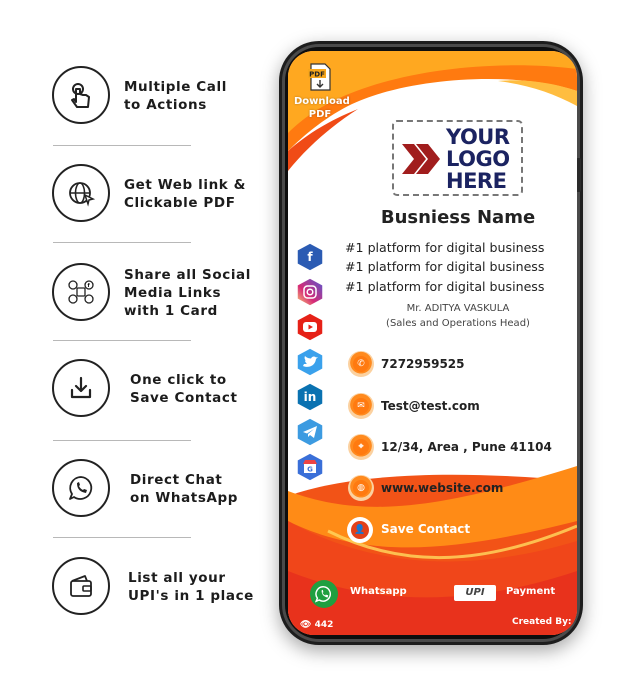 The width and height of the screenshot is (635, 682). Describe the element at coordinates (421, 159) in the screenshot. I see `chevron-logo-icon` at that location.